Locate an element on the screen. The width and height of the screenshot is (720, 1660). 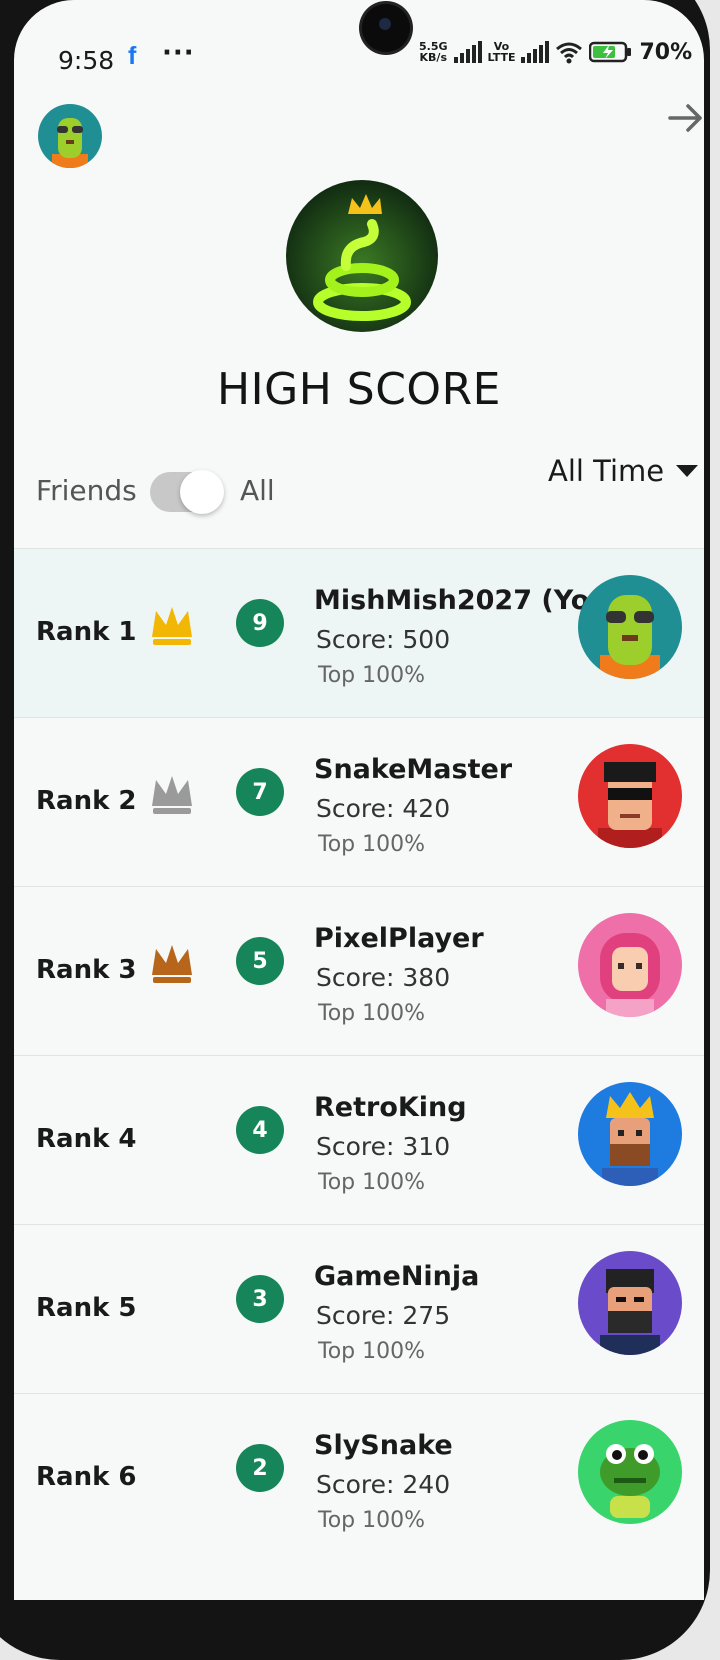
pink-hair-girl-avatar is located at coordinates (630, 965).